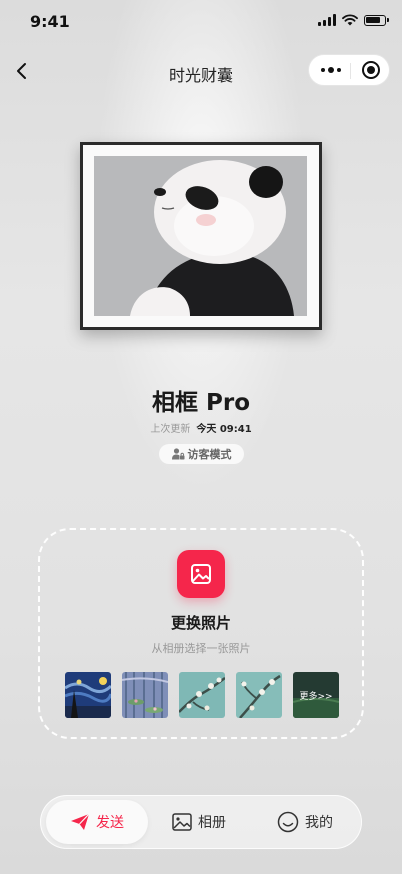 The height and width of the screenshot is (874, 402). What do you see at coordinates (200, 403) in the screenshot?
I see `device-name: 相框 Pro` at bounding box center [200, 403].